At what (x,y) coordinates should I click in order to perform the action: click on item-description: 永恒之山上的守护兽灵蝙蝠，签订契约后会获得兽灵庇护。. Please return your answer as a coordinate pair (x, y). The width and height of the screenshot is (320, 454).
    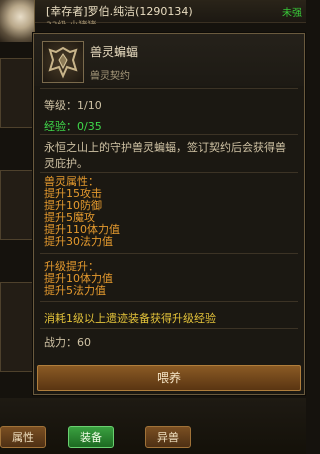
    Looking at the image, I should click on (165, 155).